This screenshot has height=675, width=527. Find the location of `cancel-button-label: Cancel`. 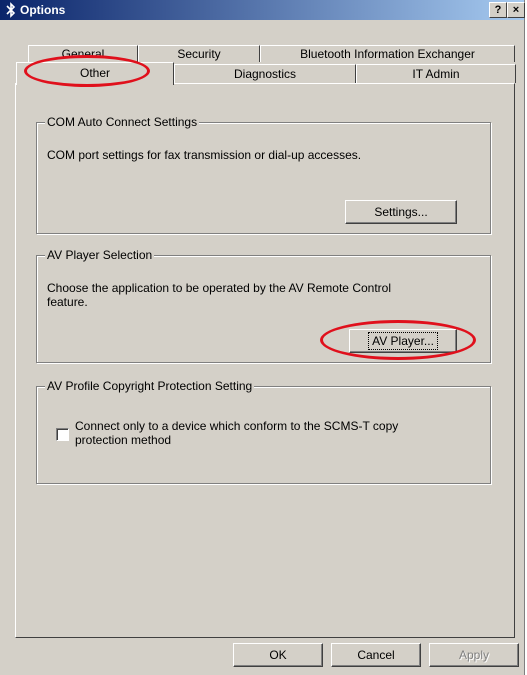

cancel-button-label: Cancel is located at coordinates (376, 655).